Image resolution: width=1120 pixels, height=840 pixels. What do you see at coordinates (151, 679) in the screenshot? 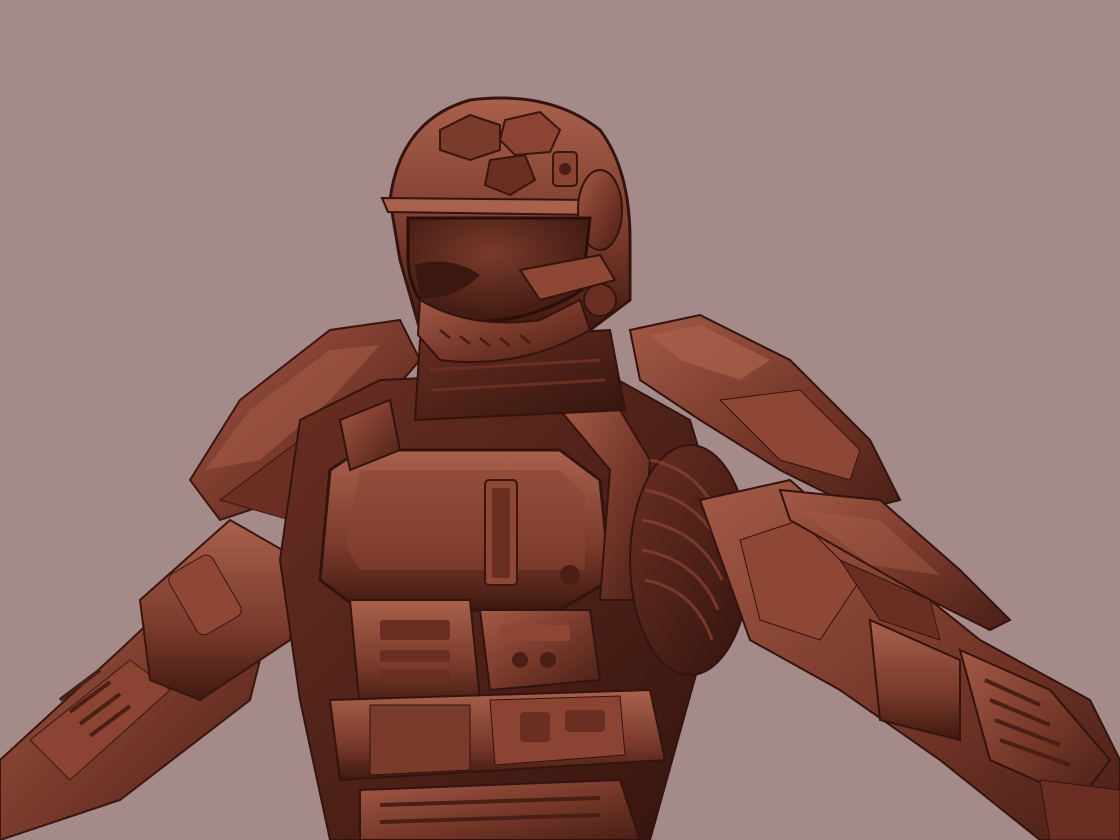
I see `left-arm` at bounding box center [151, 679].